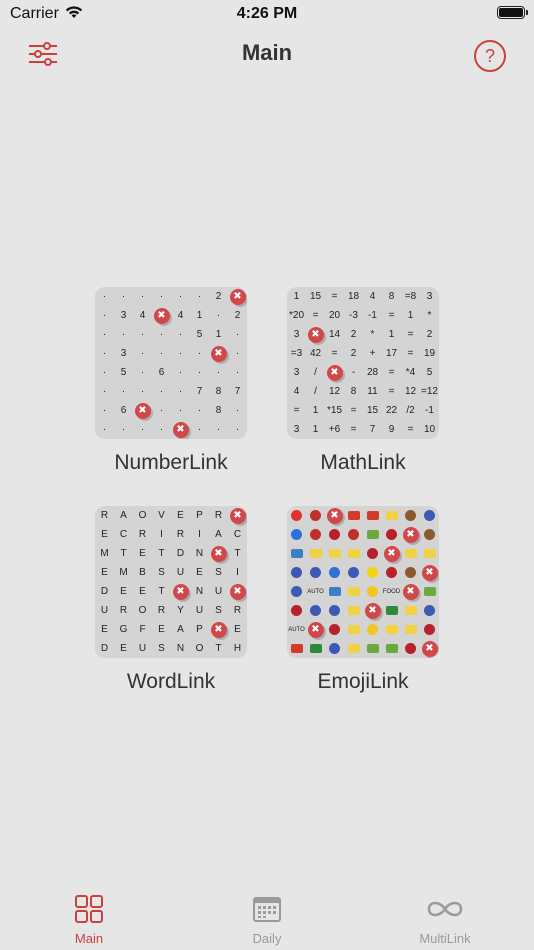  Describe the element at coordinates (445, 920) in the screenshot. I see `tab-multilink: MultiLink` at that location.